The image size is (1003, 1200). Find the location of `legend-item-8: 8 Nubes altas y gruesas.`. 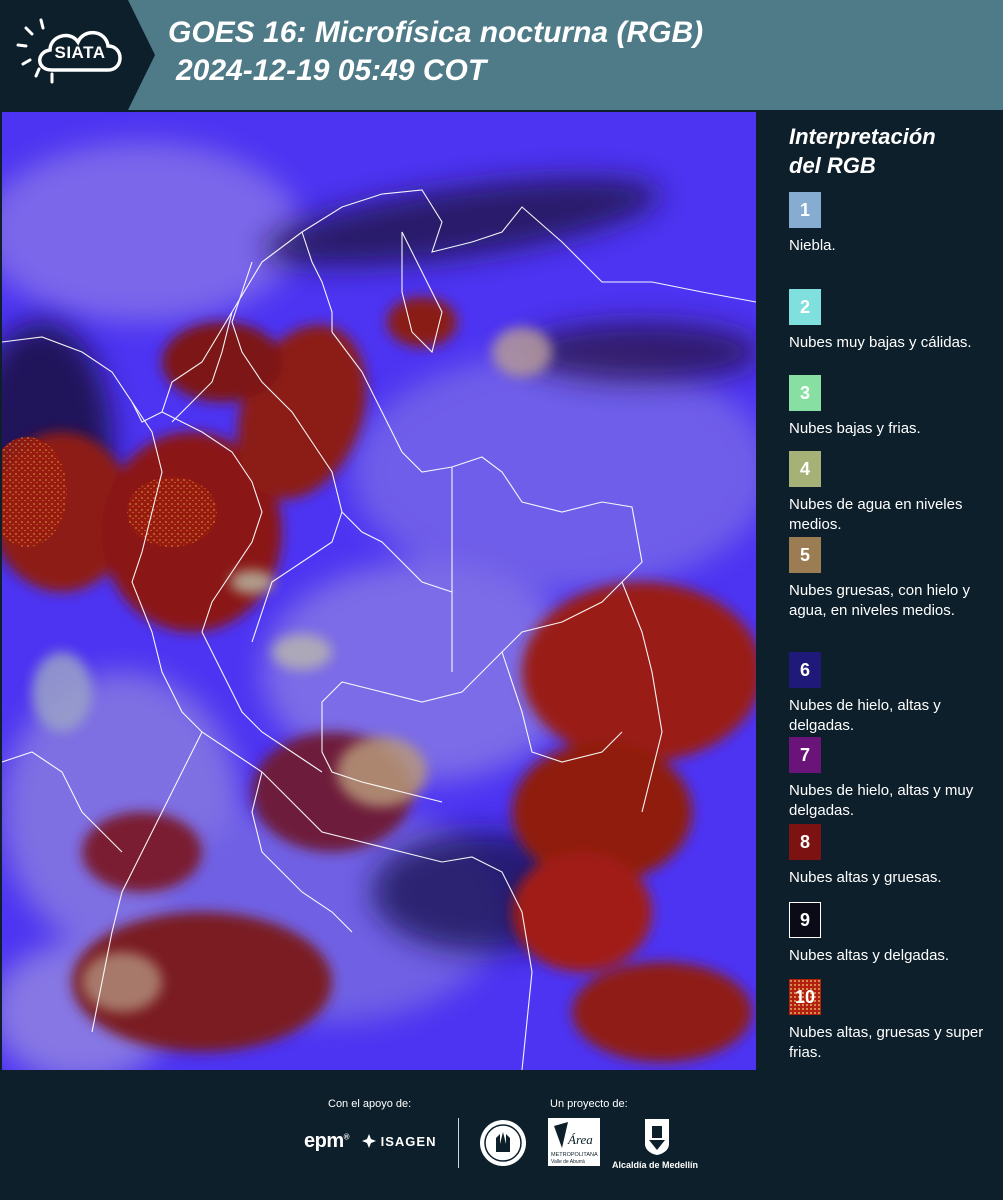

legend-item-8: 8 Nubes altas y gruesas. is located at coordinates (894, 856).